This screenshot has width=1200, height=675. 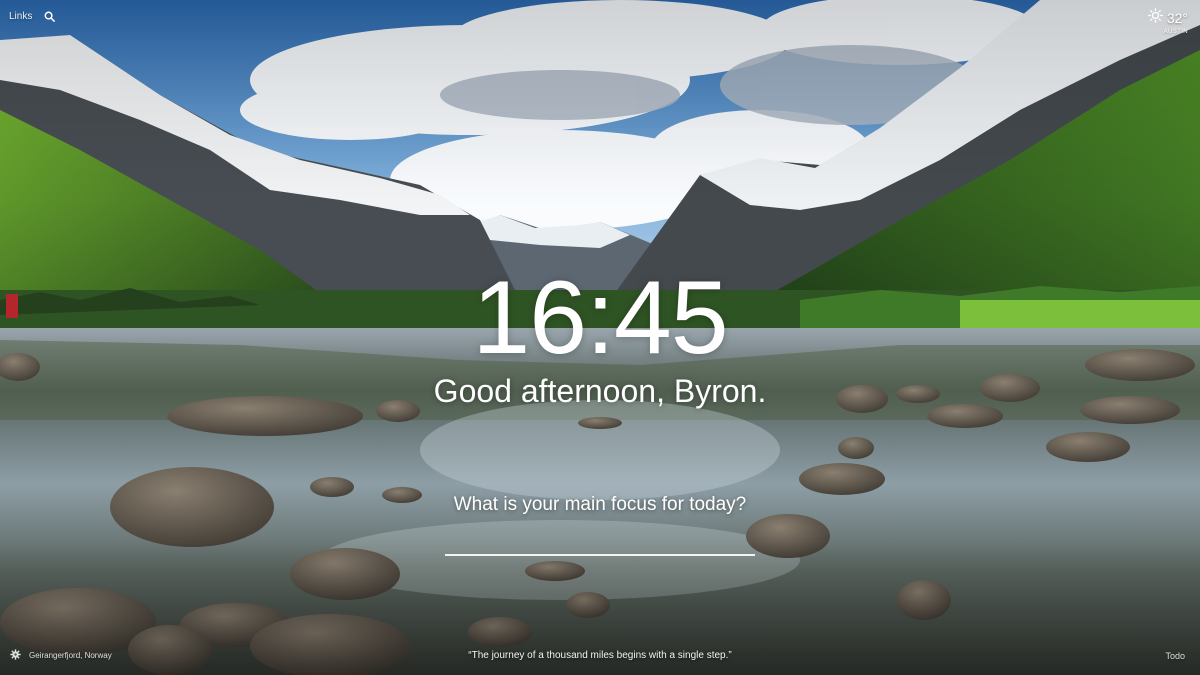 What do you see at coordinates (1155, 18) in the screenshot?
I see `sun-icon` at bounding box center [1155, 18].